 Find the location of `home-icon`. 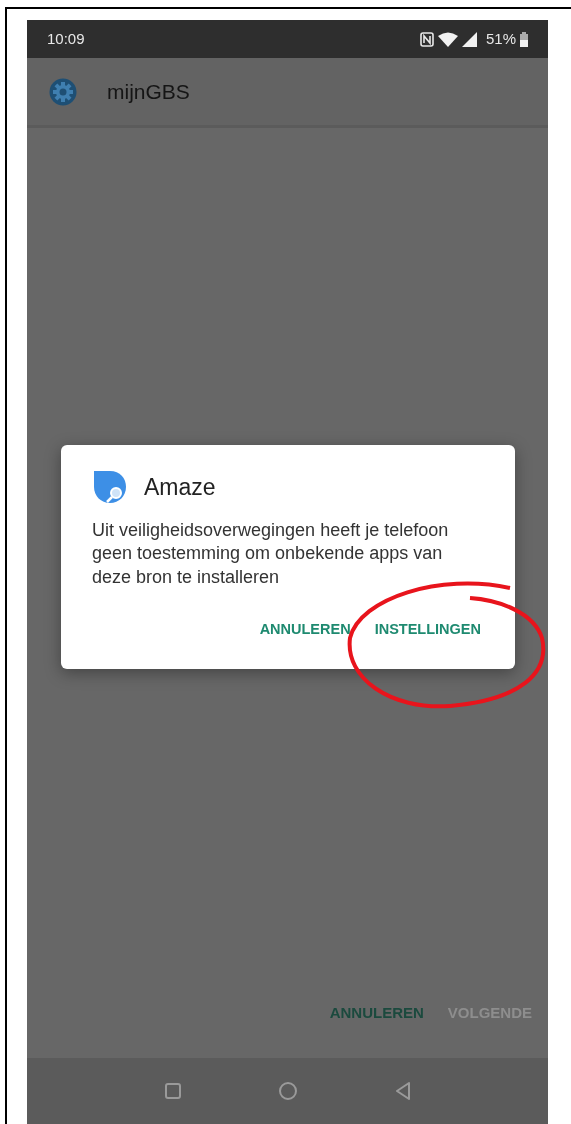

home-icon is located at coordinates (287, 1091).